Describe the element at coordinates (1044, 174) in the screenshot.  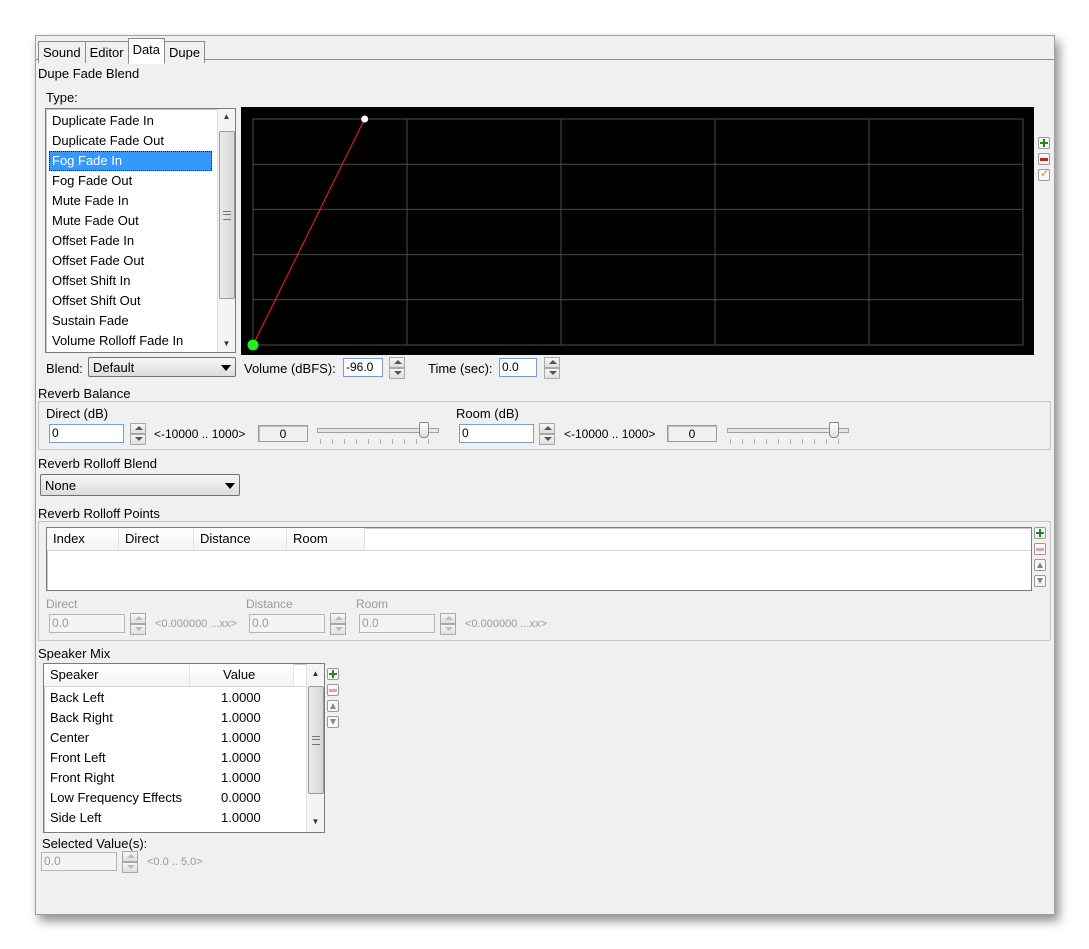
I see `apply-check-icon` at that location.